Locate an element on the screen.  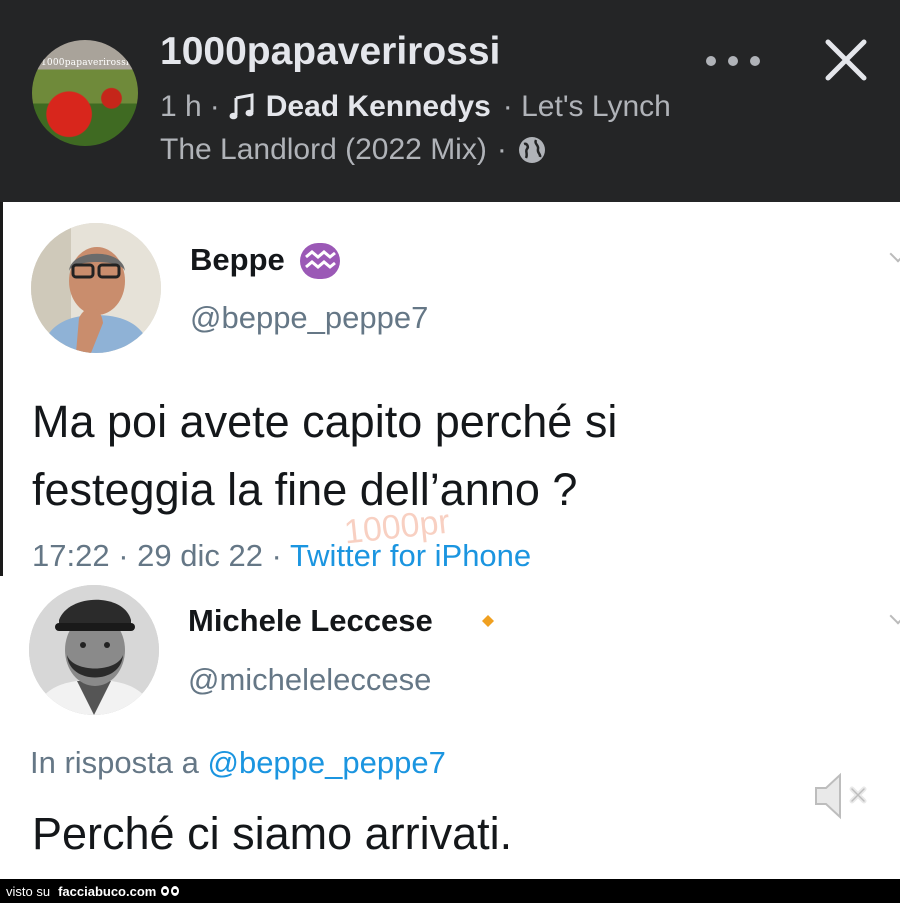
tweet-text: Perché ci siamo arrivati. is located at coordinates (272, 833).